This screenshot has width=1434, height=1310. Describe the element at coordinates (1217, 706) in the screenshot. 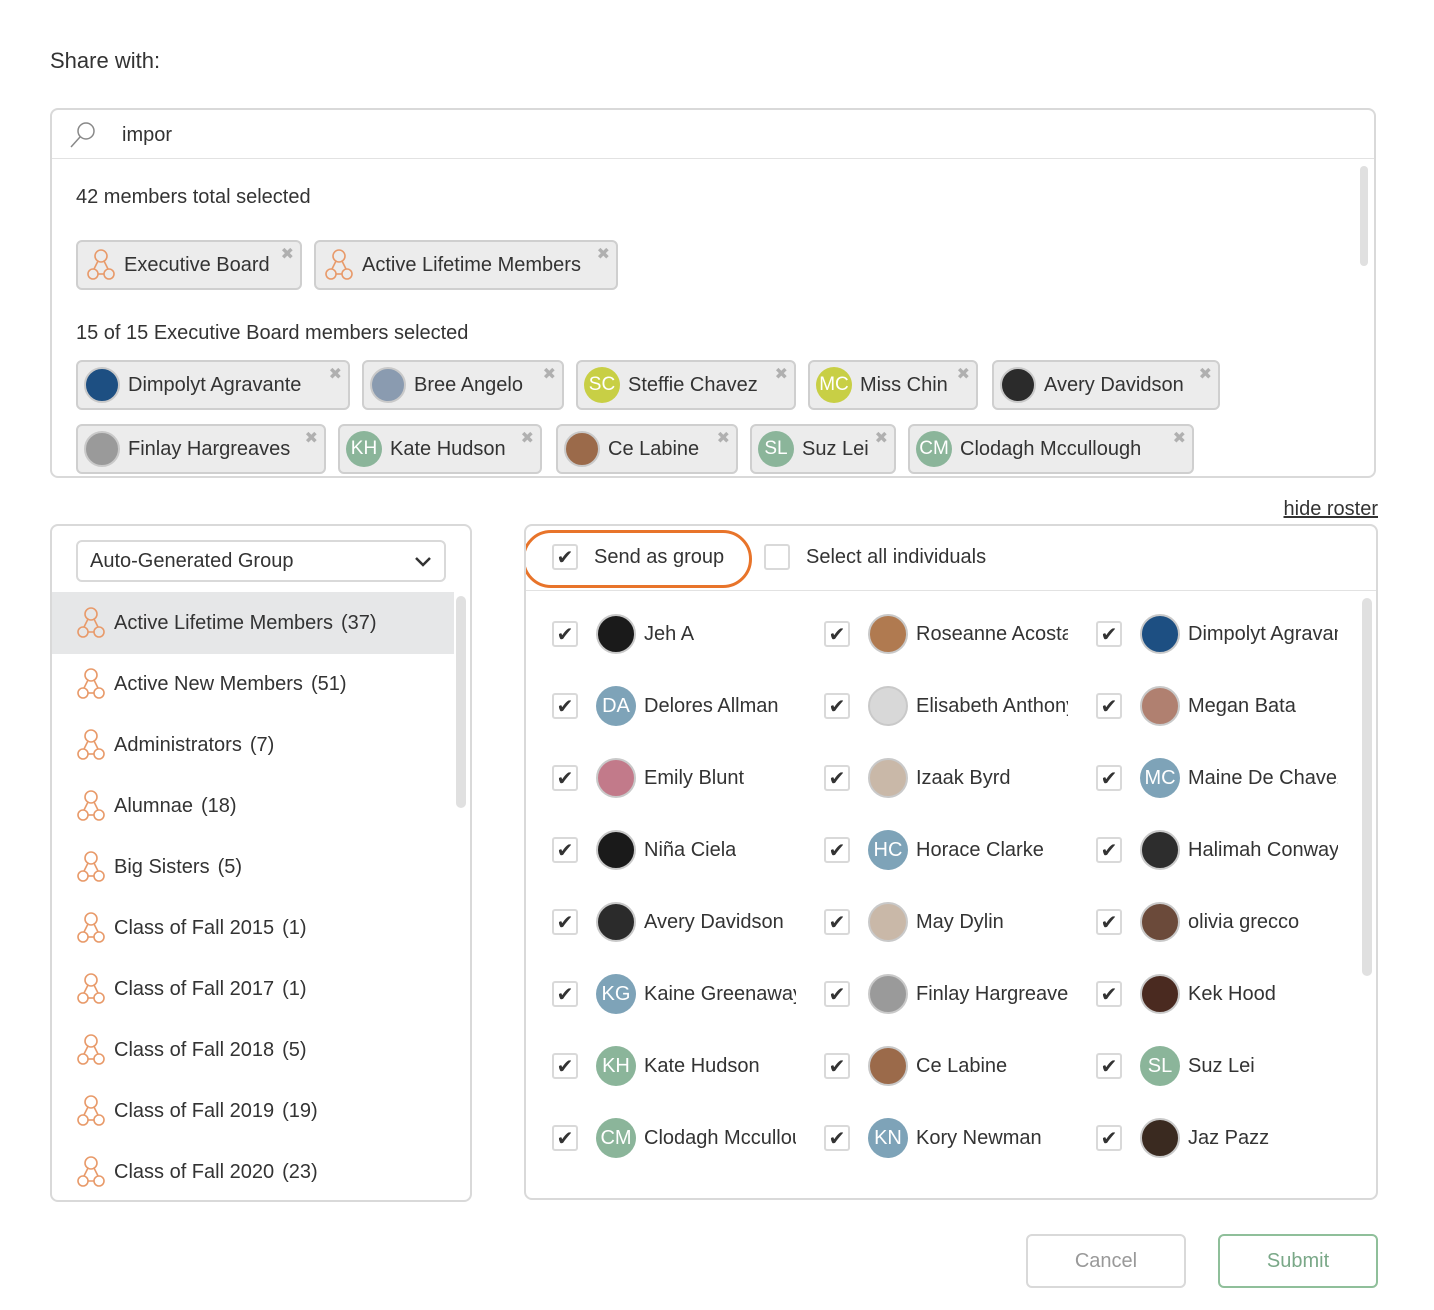

I see `roster-member: ✔ Megan Bata` at that location.